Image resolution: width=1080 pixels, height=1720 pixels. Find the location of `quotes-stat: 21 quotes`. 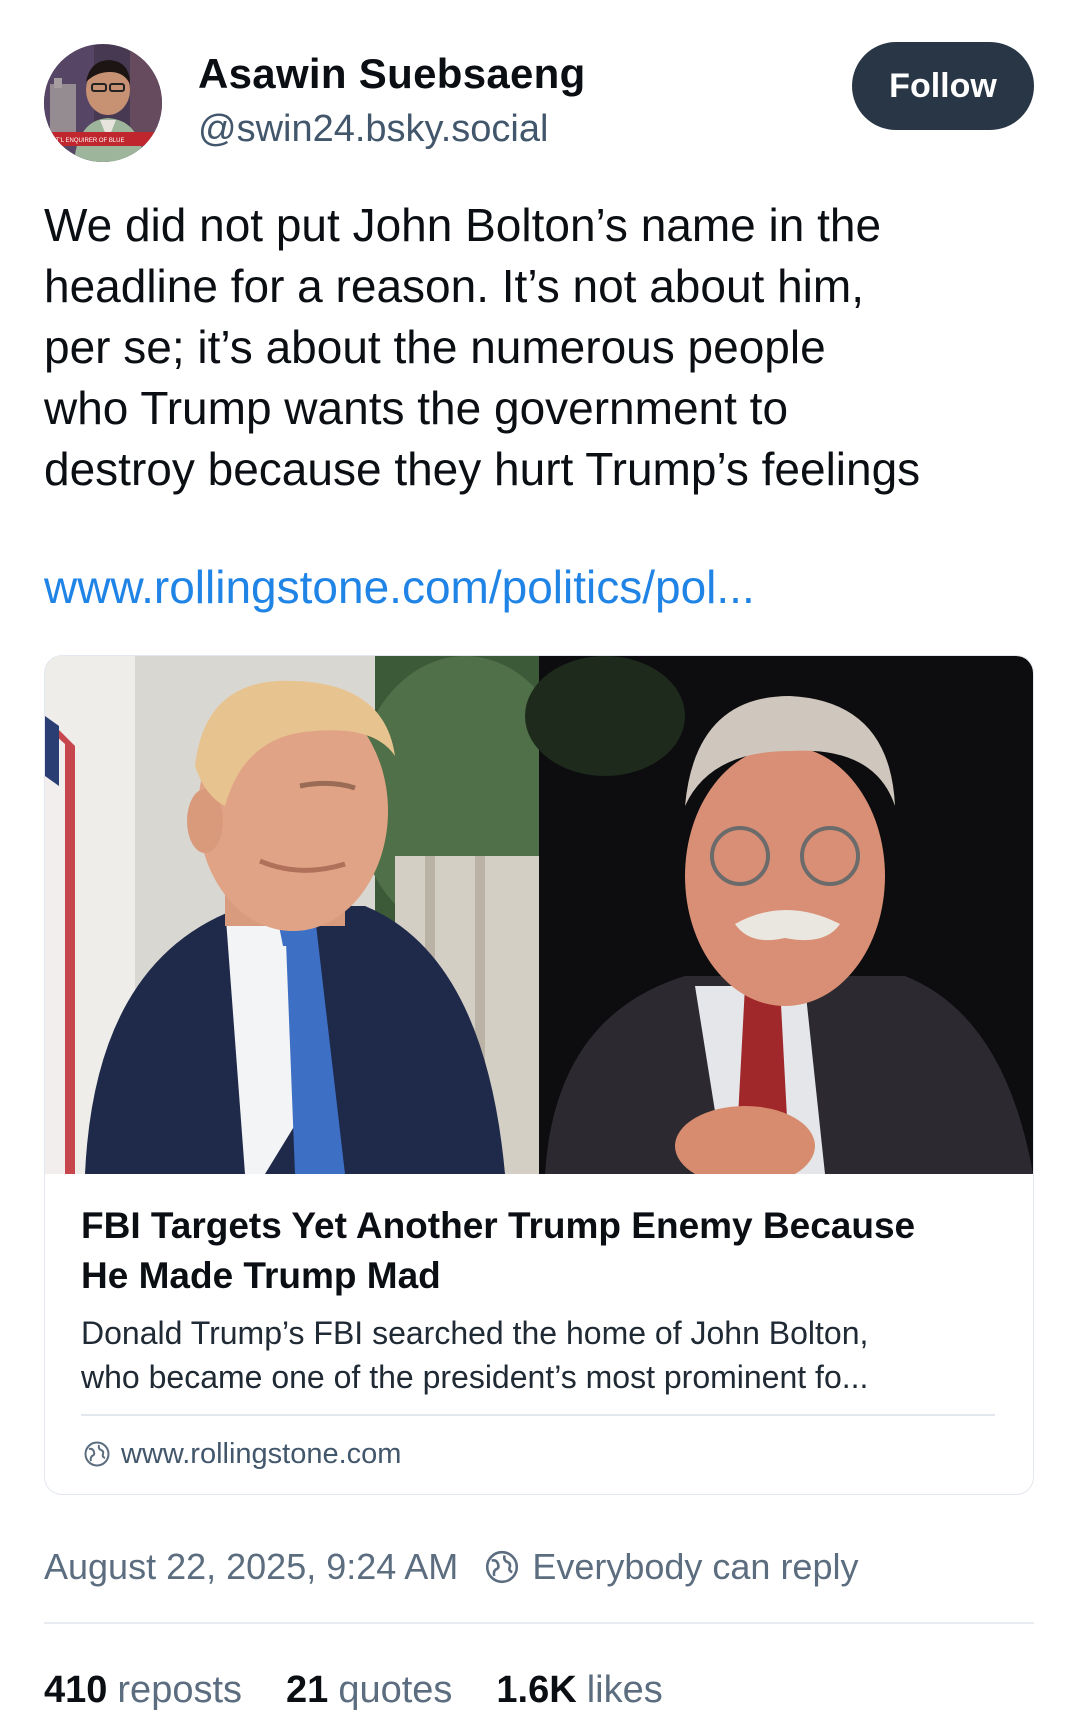

quotes-stat: 21 quotes is located at coordinates (369, 1690).